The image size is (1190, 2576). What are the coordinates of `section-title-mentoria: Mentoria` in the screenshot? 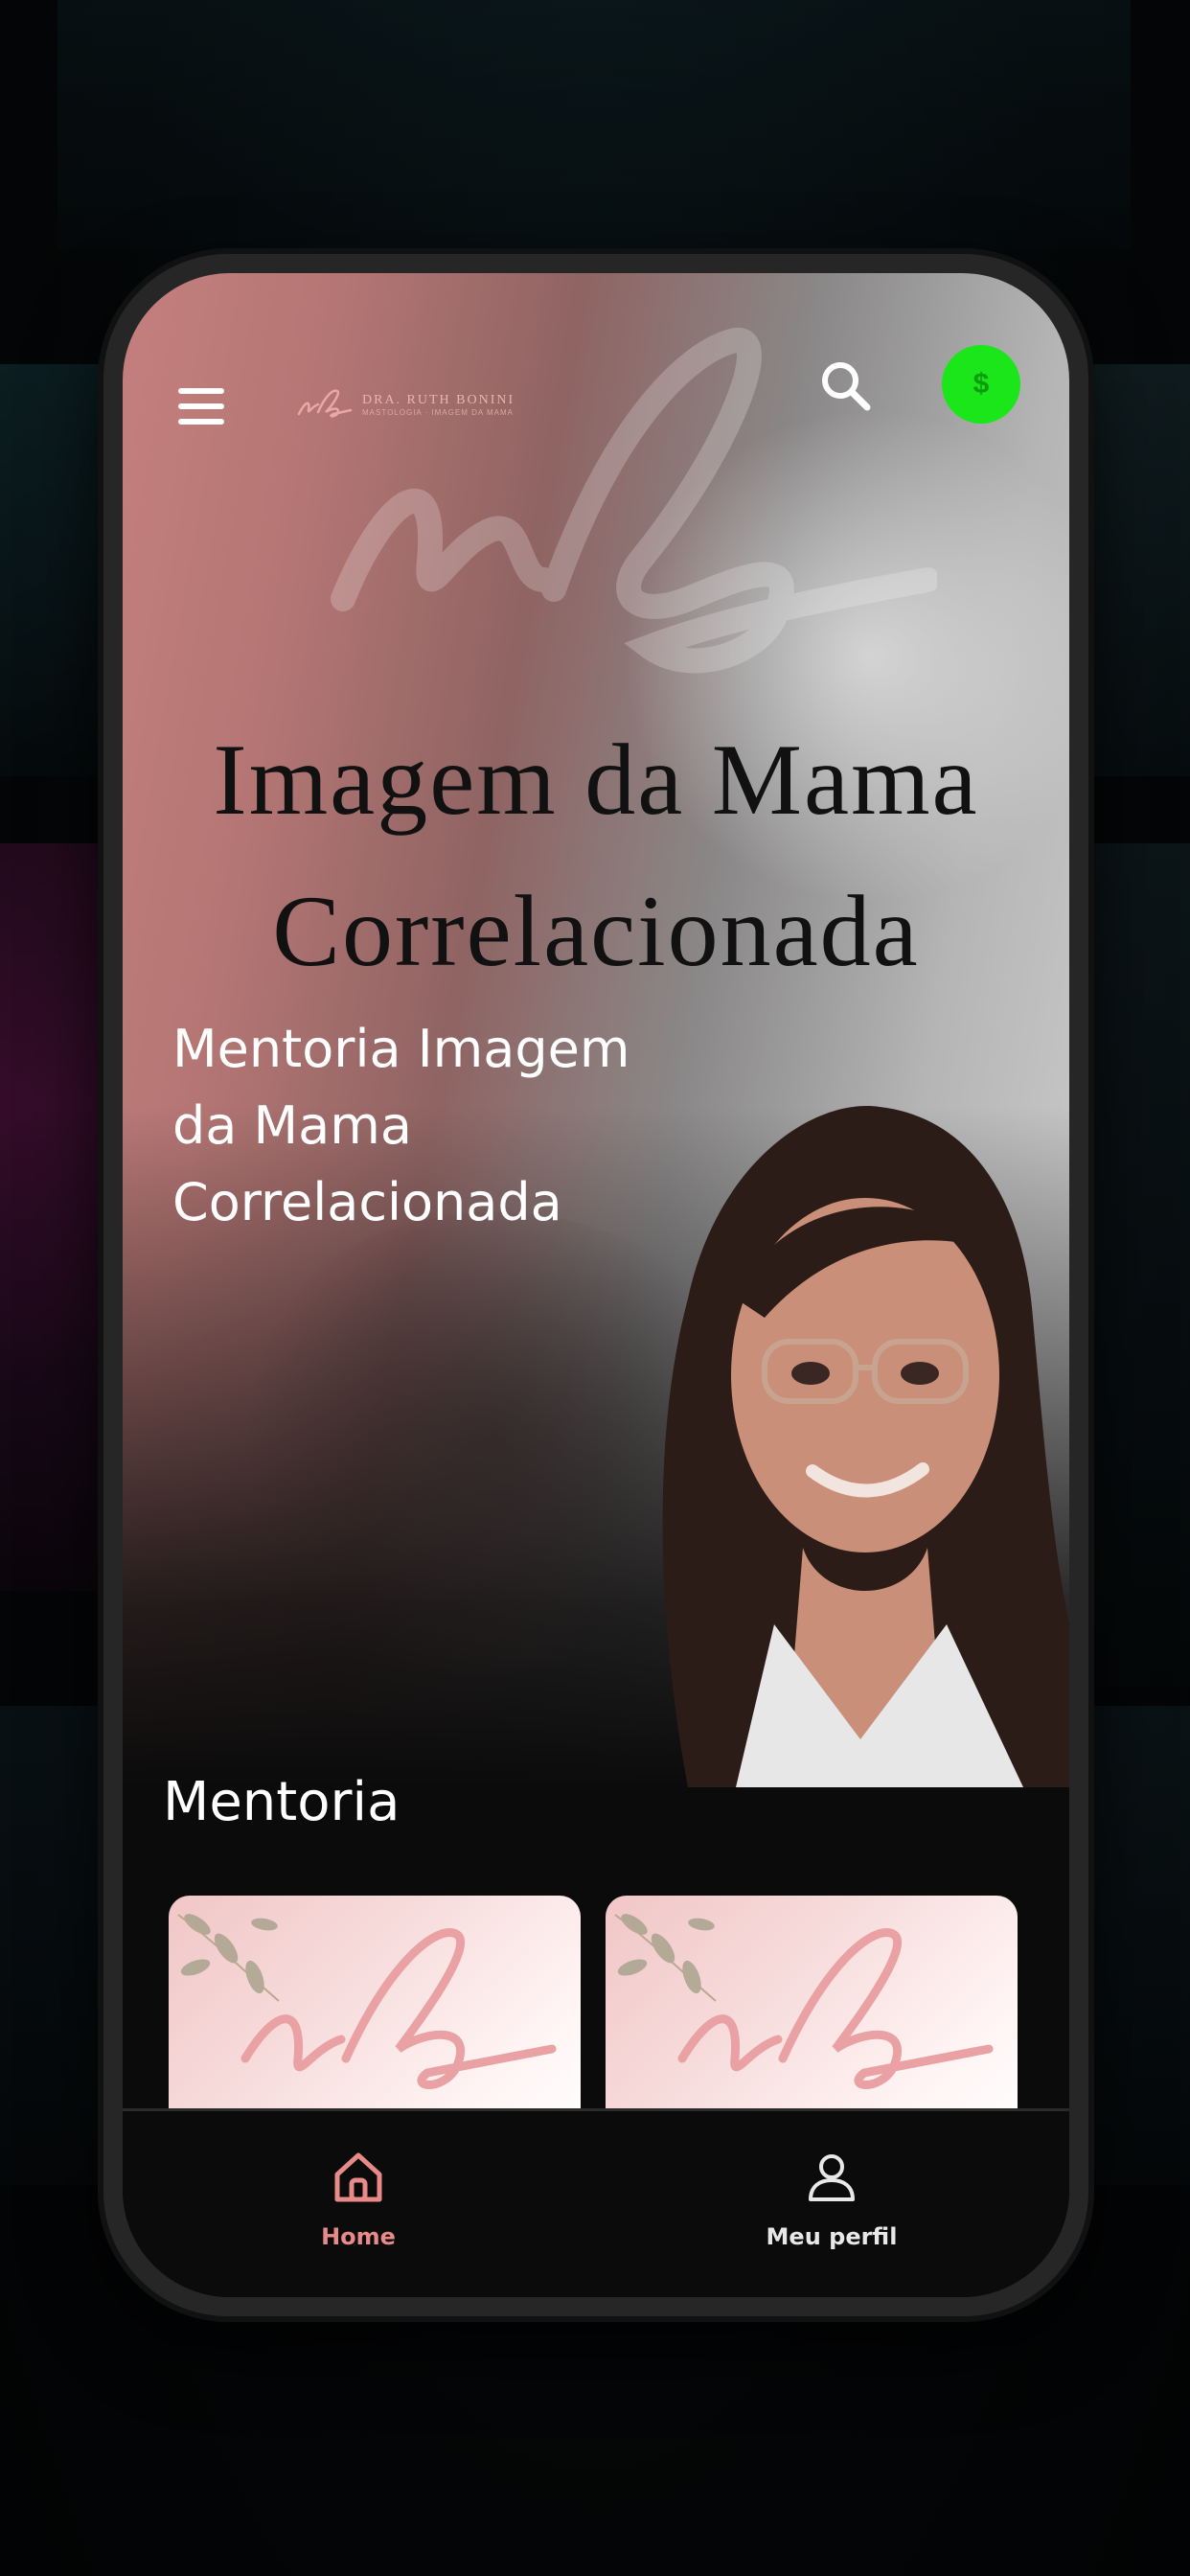 It's located at (281, 1802).